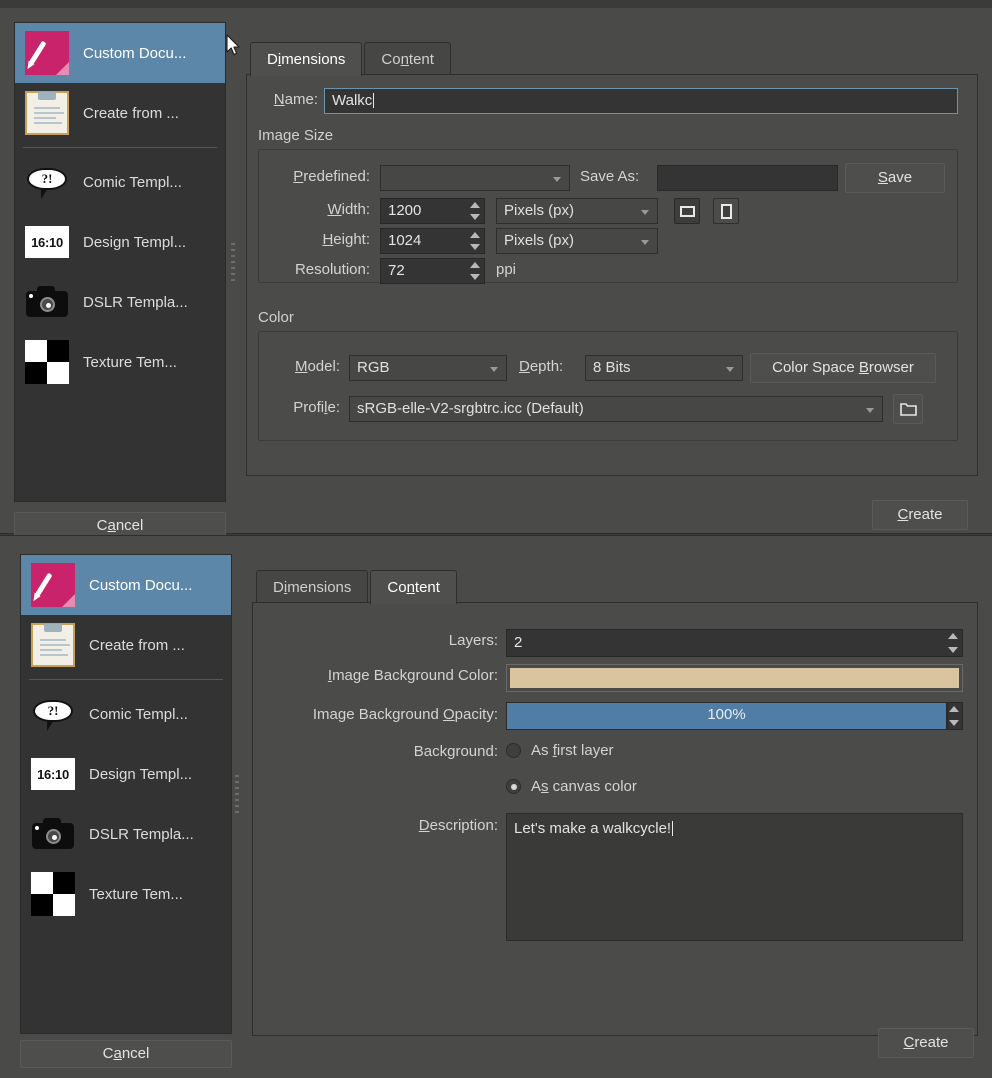  Describe the element at coordinates (352, 100) in the screenshot. I see `name-input-value: Walkc` at that location.